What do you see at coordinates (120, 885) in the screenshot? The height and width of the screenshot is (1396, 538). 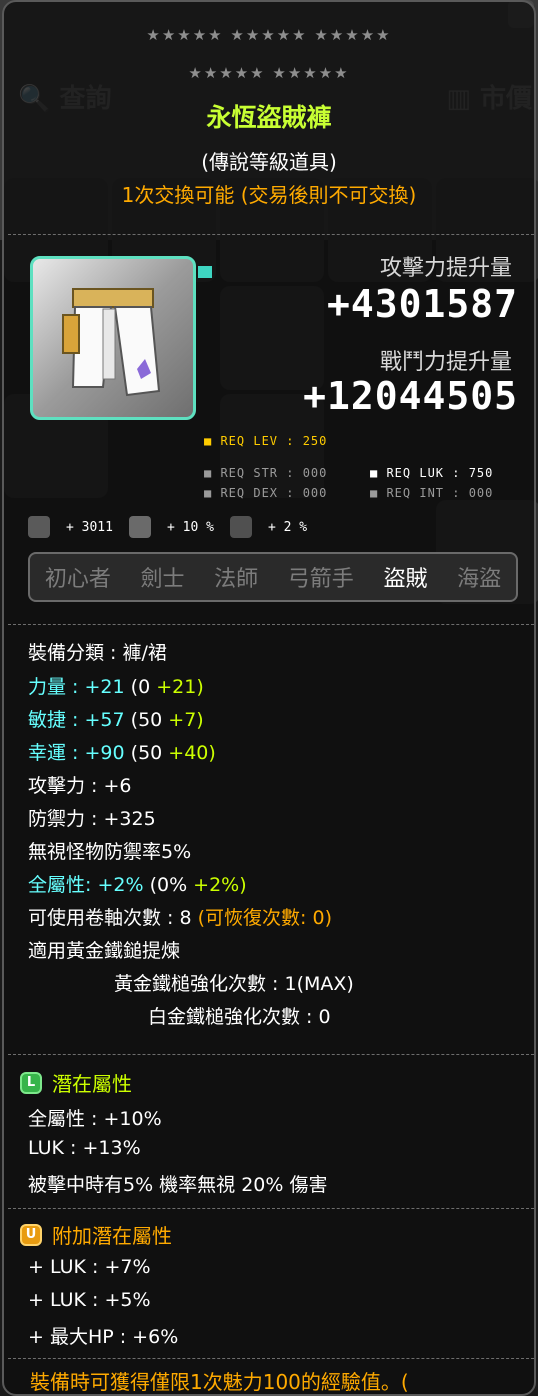 I see `stat-total: +2%` at bounding box center [120, 885].